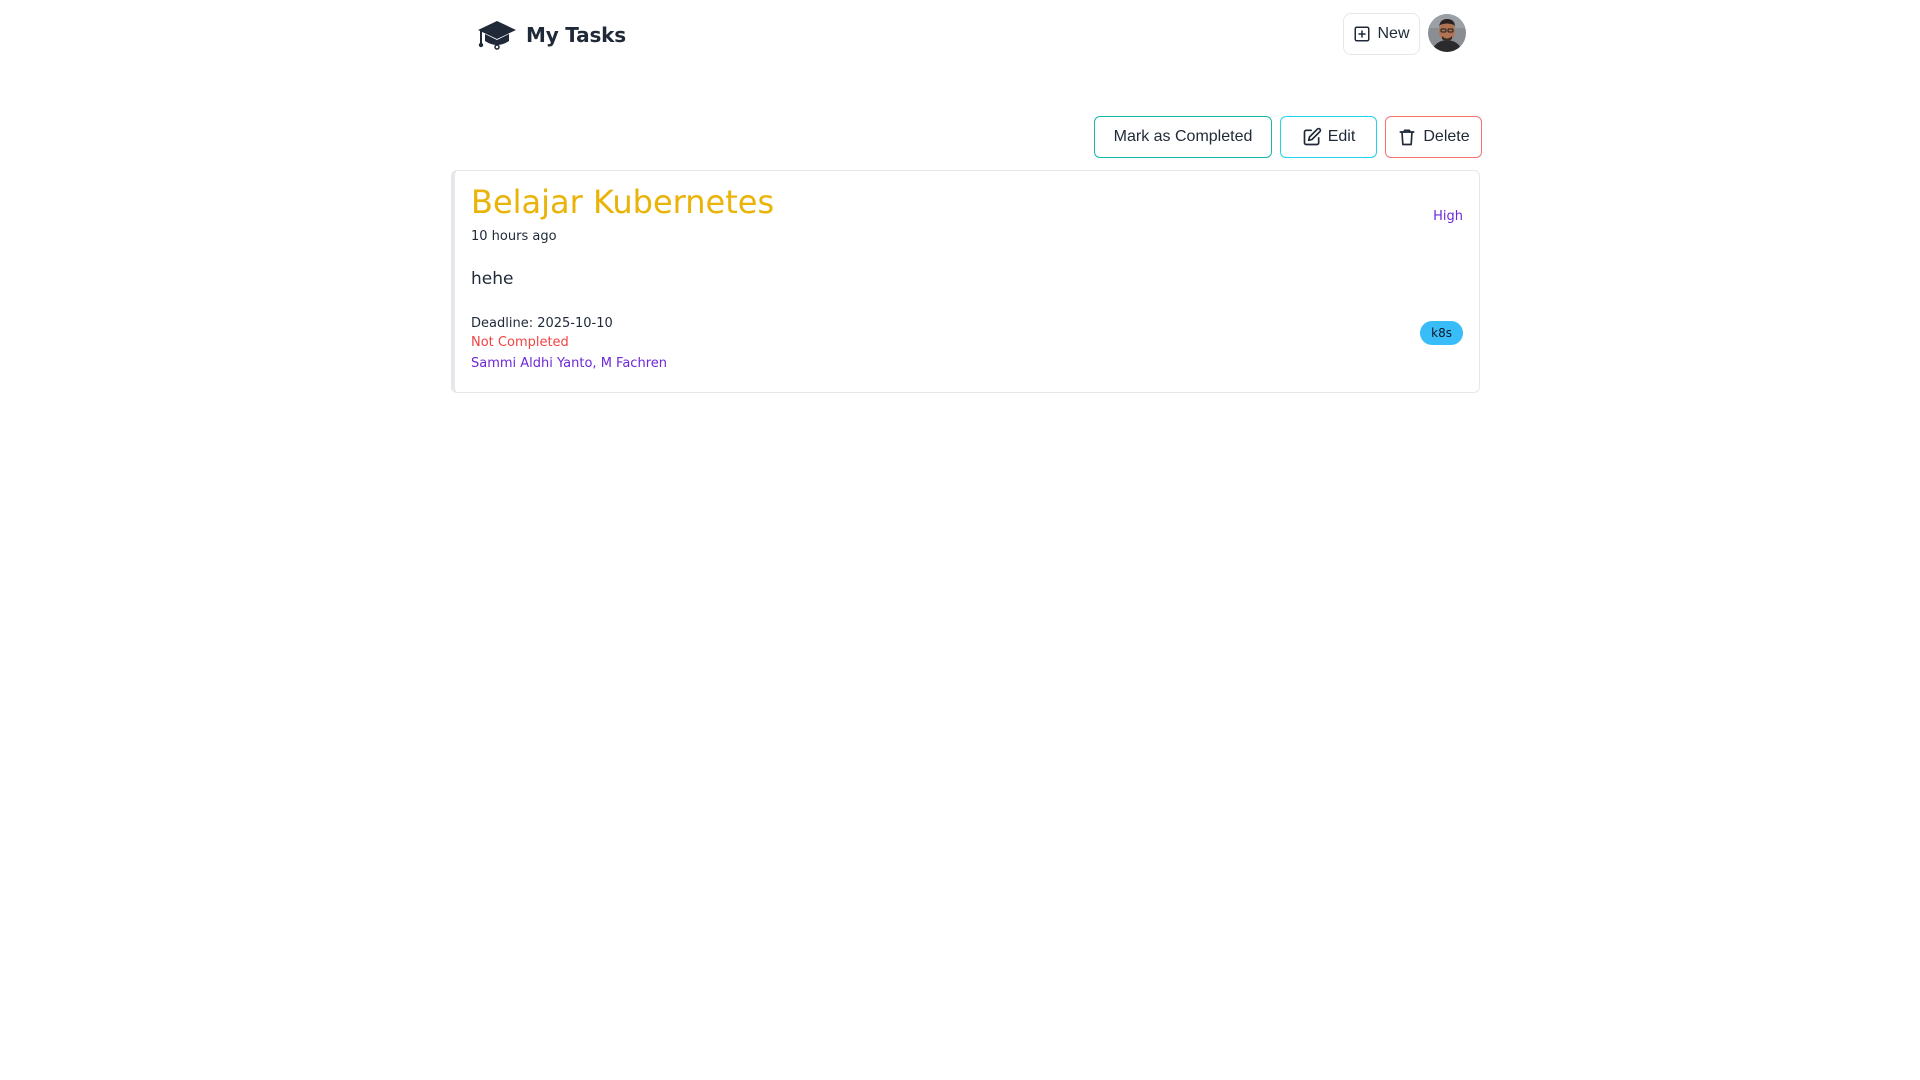 Image resolution: width=1920 pixels, height=1080 pixels. Describe the element at coordinates (1448, 216) in the screenshot. I see `priority-label: High` at that location.